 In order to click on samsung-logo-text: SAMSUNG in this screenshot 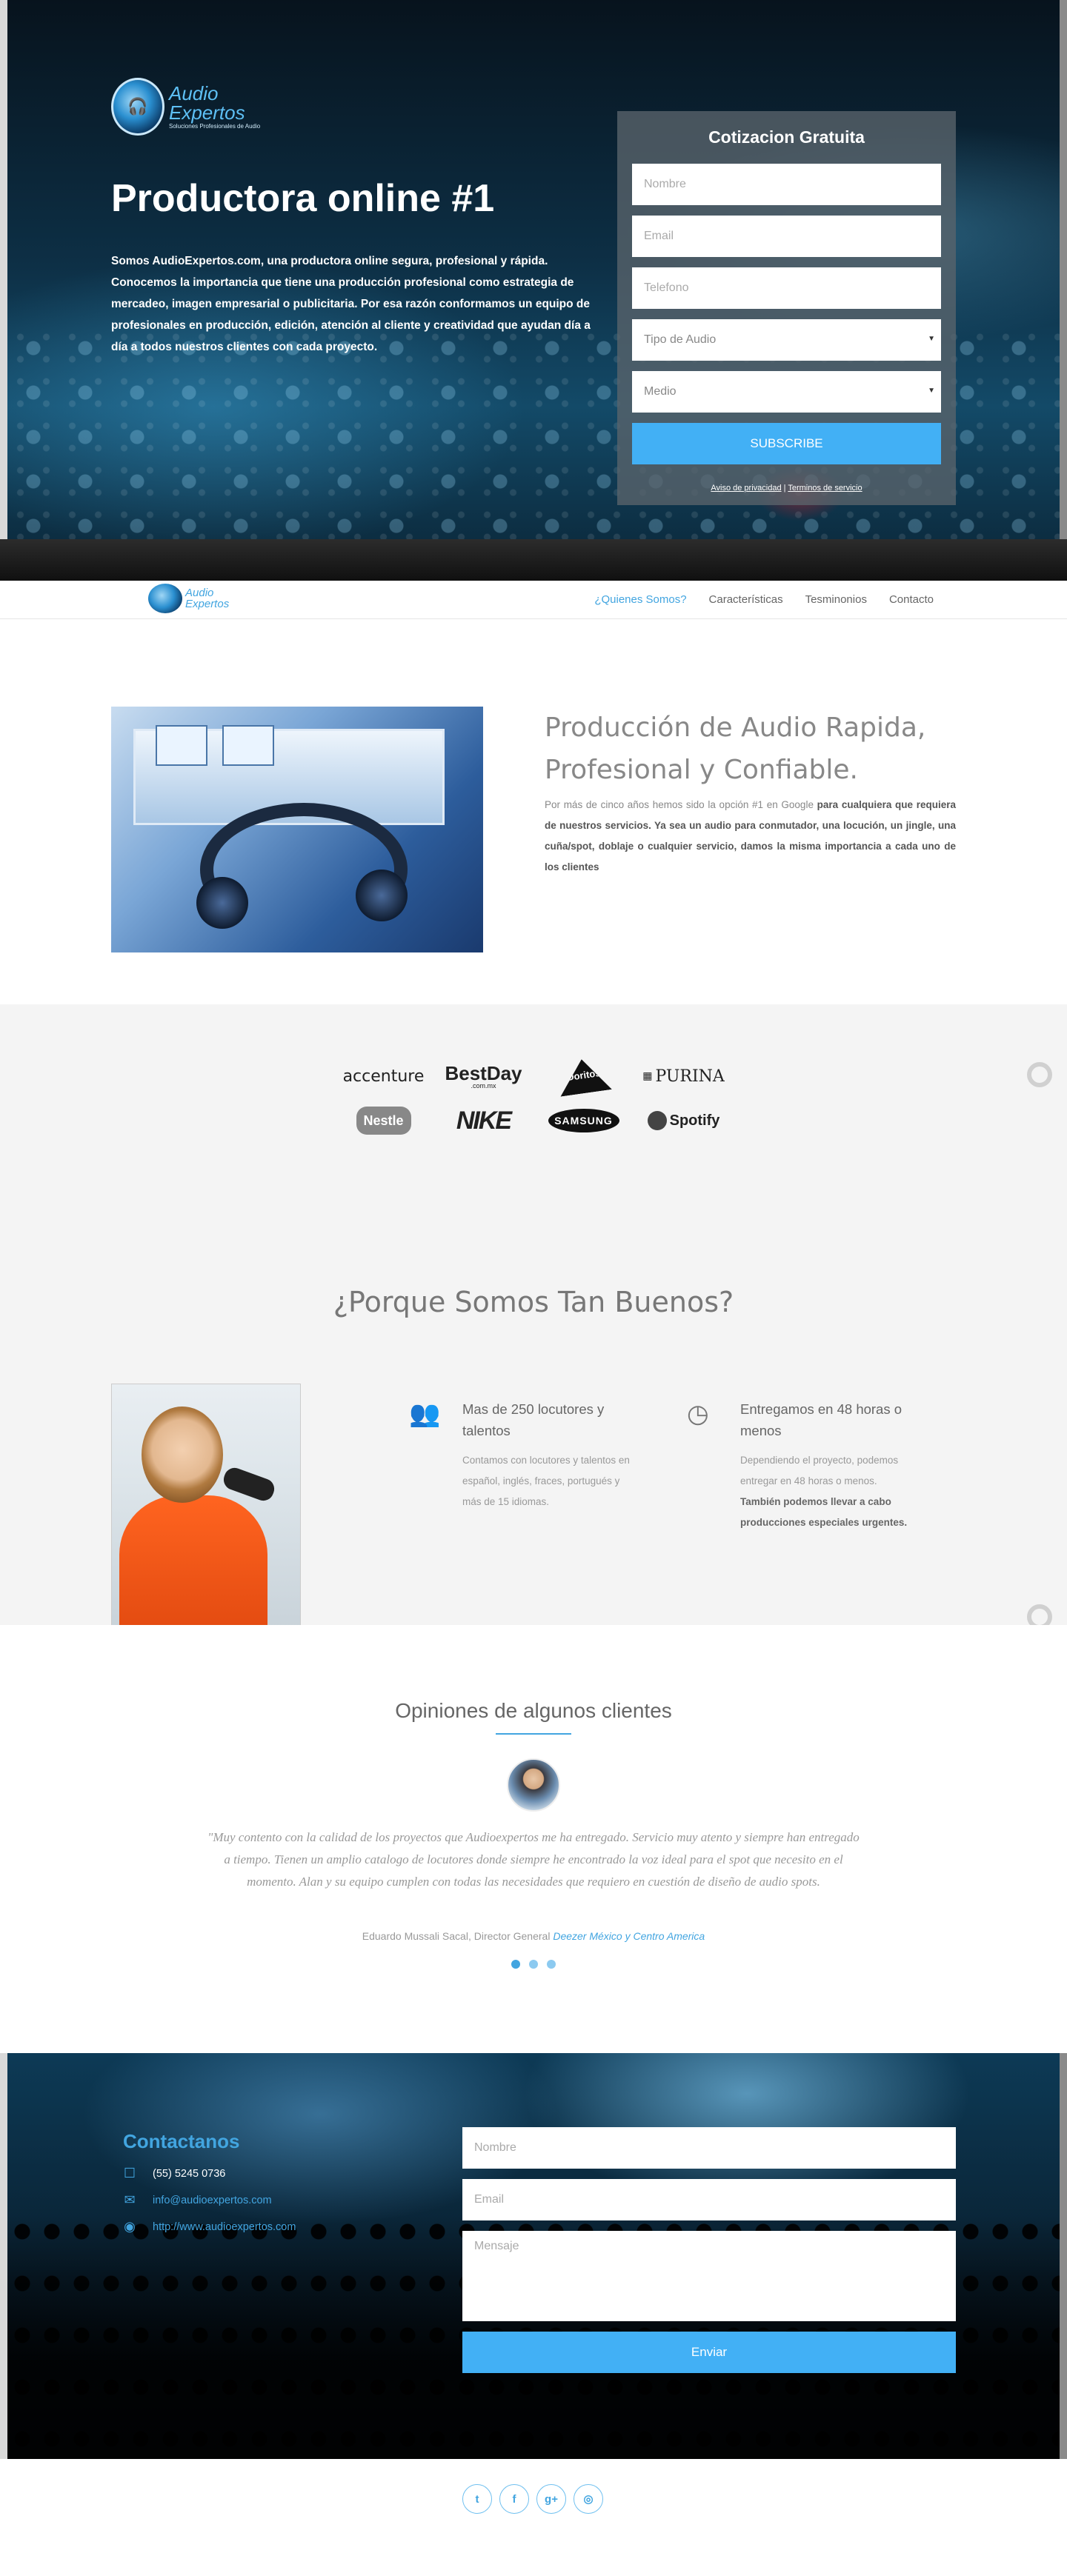, I will do `click(584, 1120)`.